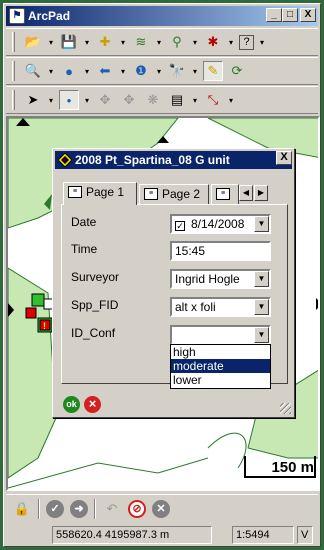 This screenshot has height=550, width=324. What do you see at coordinates (195, 100) in the screenshot?
I see `form-dropdown: ▾` at bounding box center [195, 100].